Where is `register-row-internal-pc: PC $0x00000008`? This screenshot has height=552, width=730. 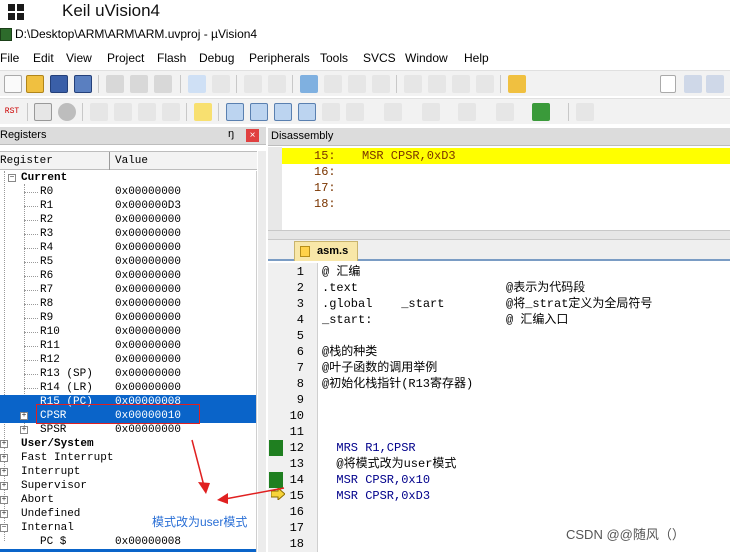
register-row-internal-pc: PC $0x00000008 is located at coordinates (128, 542).